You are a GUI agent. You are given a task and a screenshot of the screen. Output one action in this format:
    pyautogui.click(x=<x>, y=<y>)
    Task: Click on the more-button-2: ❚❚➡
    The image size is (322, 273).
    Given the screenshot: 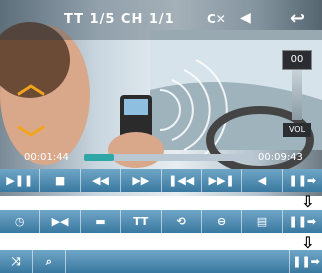 What is the action you would take?
    pyautogui.click(x=302, y=221)
    